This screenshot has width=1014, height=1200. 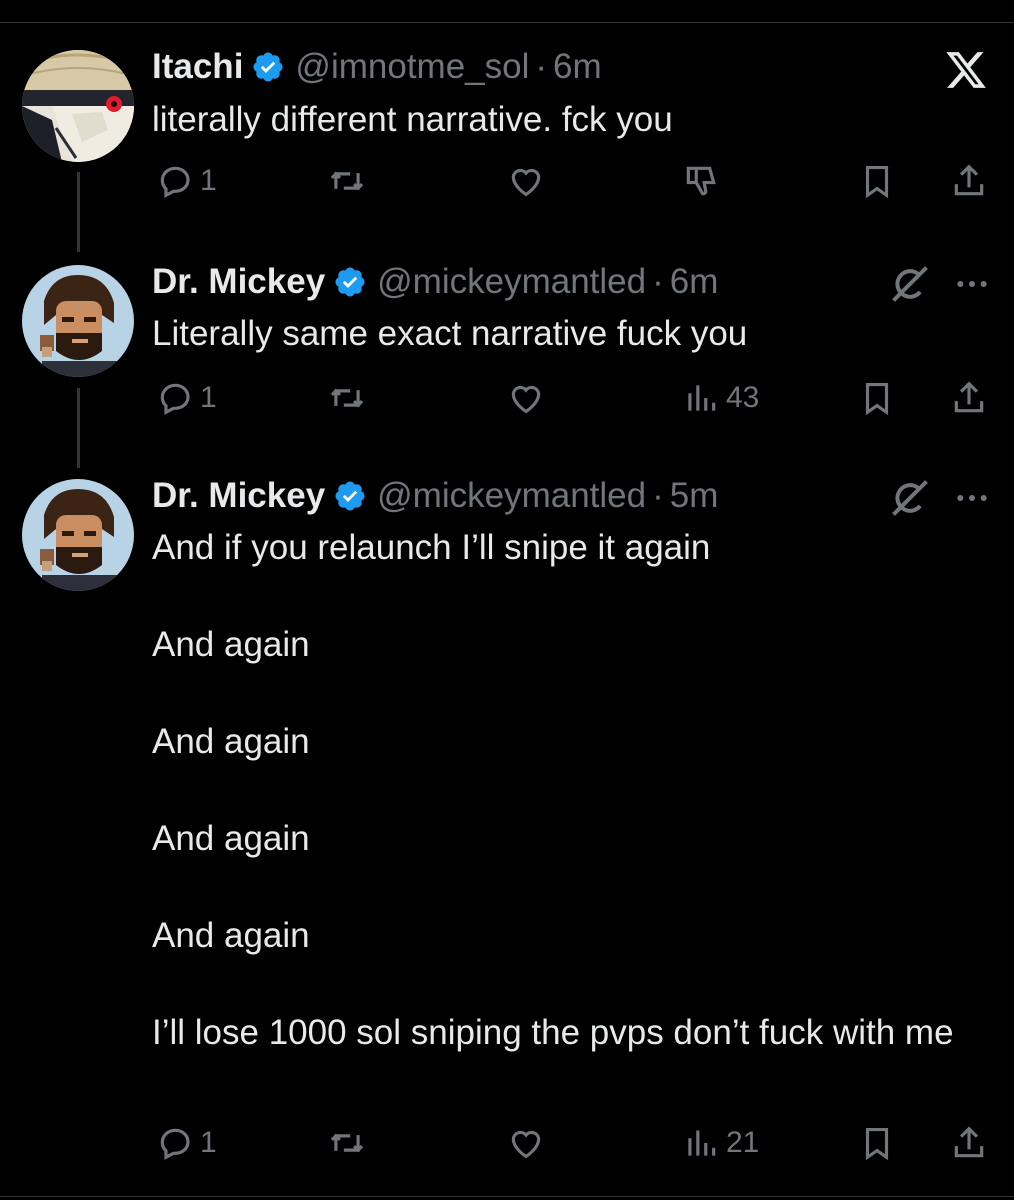 What do you see at coordinates (720, 398) in the screenshot?
I see `views-button: 43` at bounding box center [720, 398].